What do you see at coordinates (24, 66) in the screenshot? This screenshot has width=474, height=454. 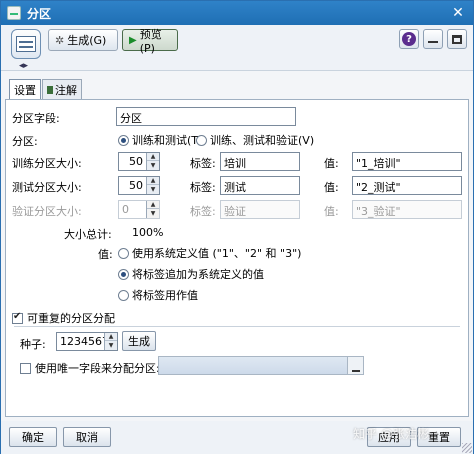 I see `arrows-icon: ◂▸` at bounding box center [24, 66].